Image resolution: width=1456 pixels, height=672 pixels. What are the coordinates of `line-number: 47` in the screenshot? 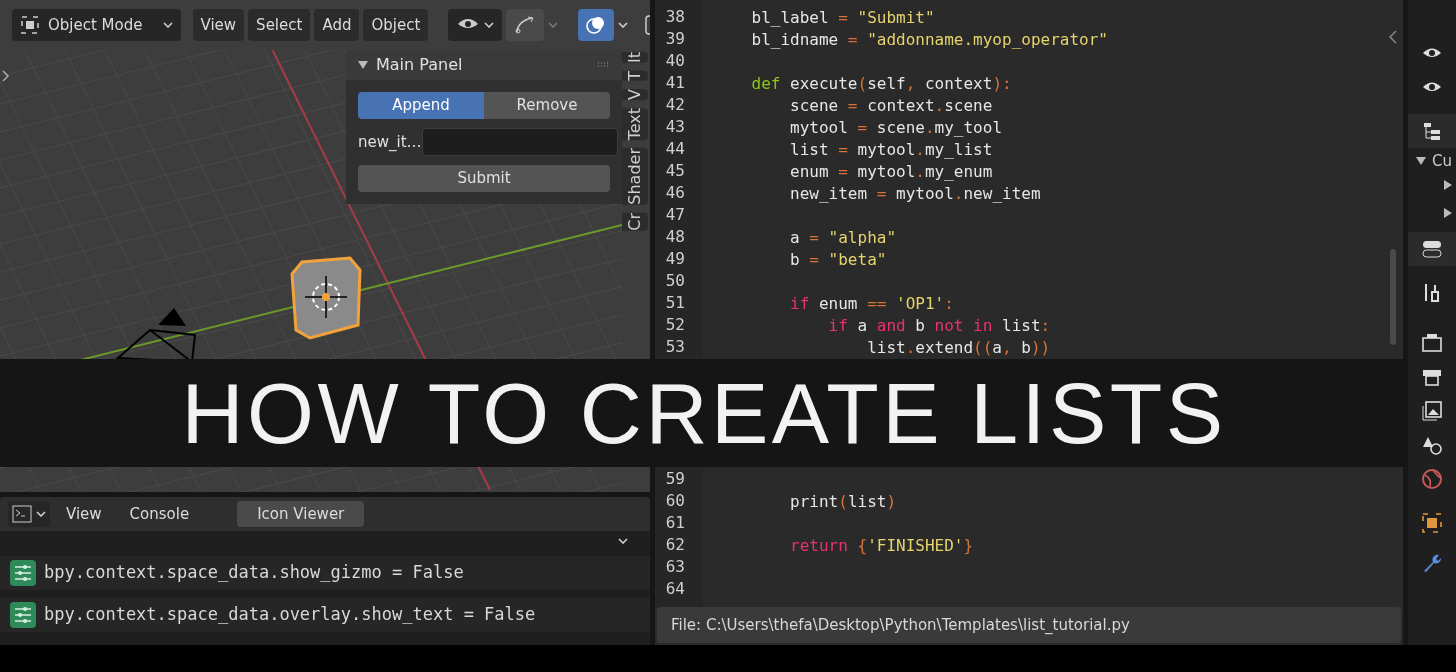 It's located at (675, 215).